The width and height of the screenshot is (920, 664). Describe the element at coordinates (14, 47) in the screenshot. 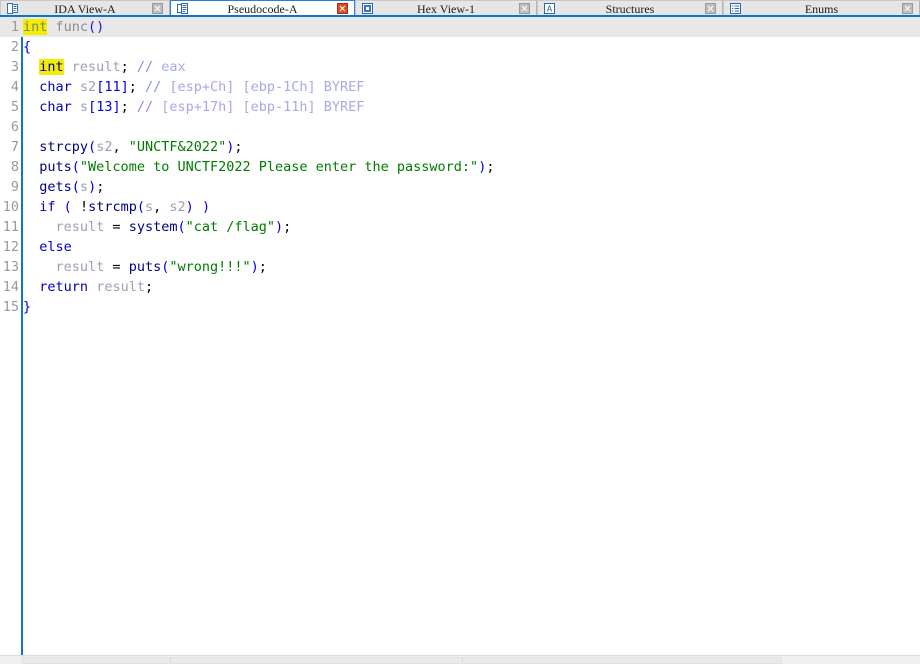

I see `line-number: 2` at that location.